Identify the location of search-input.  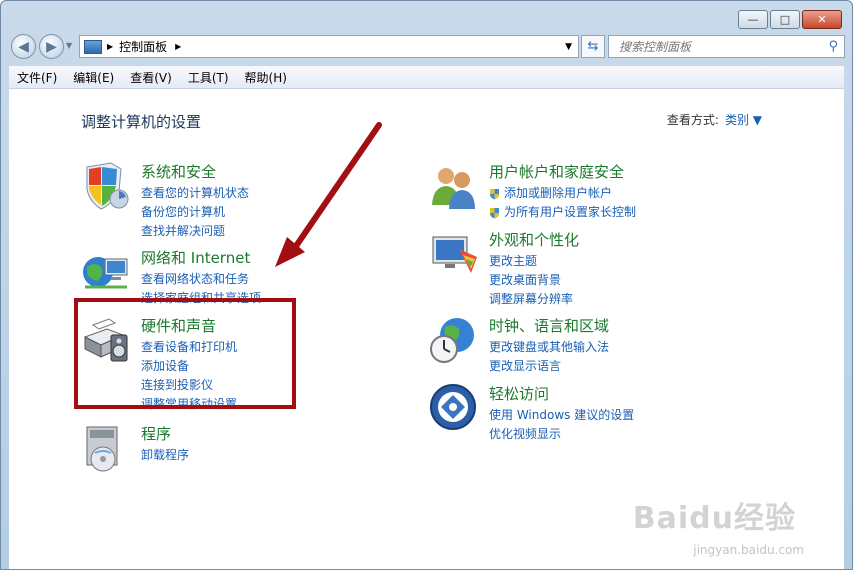
(719, 46).